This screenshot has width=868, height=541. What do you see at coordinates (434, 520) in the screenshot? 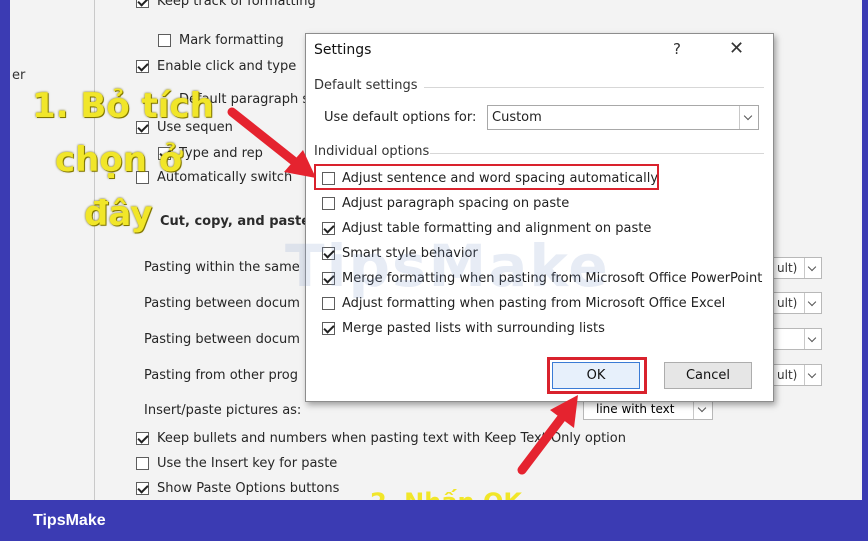
I see `brand-bar` at bounding box center [434, 520].